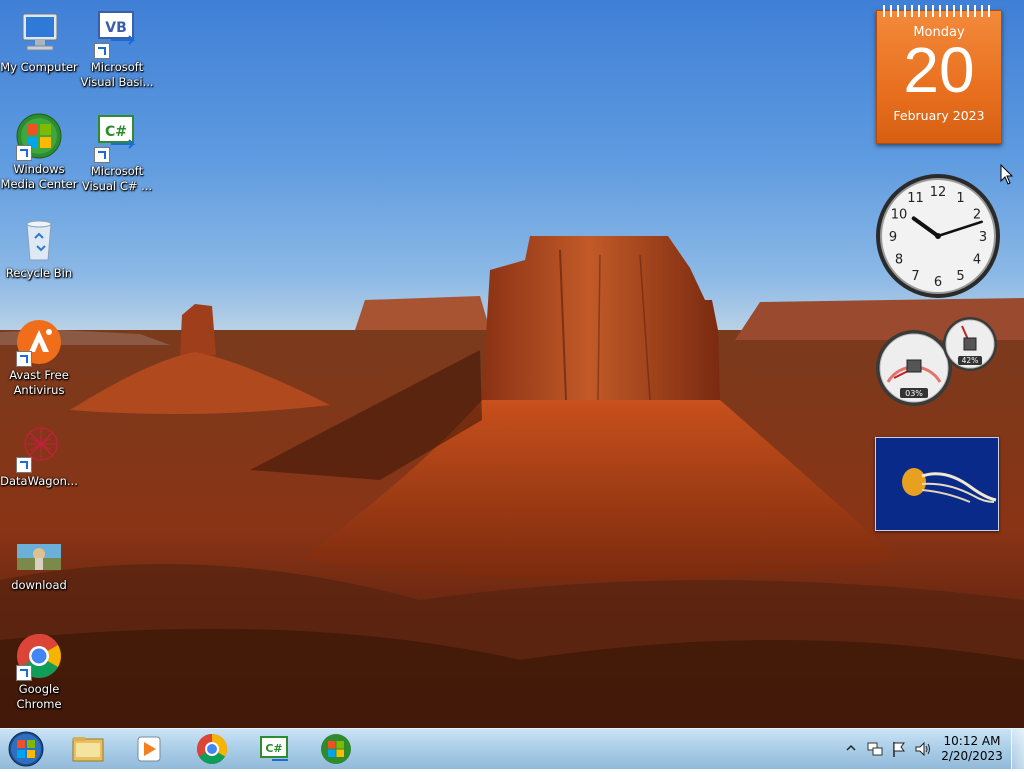 Image resolution: width=1024 pixels, height=772 pixels. Describe the element at coordinates (512, 748) in the screenshot. I see `taskbar: C# 10:12 AM 2/20/2023` at that location.